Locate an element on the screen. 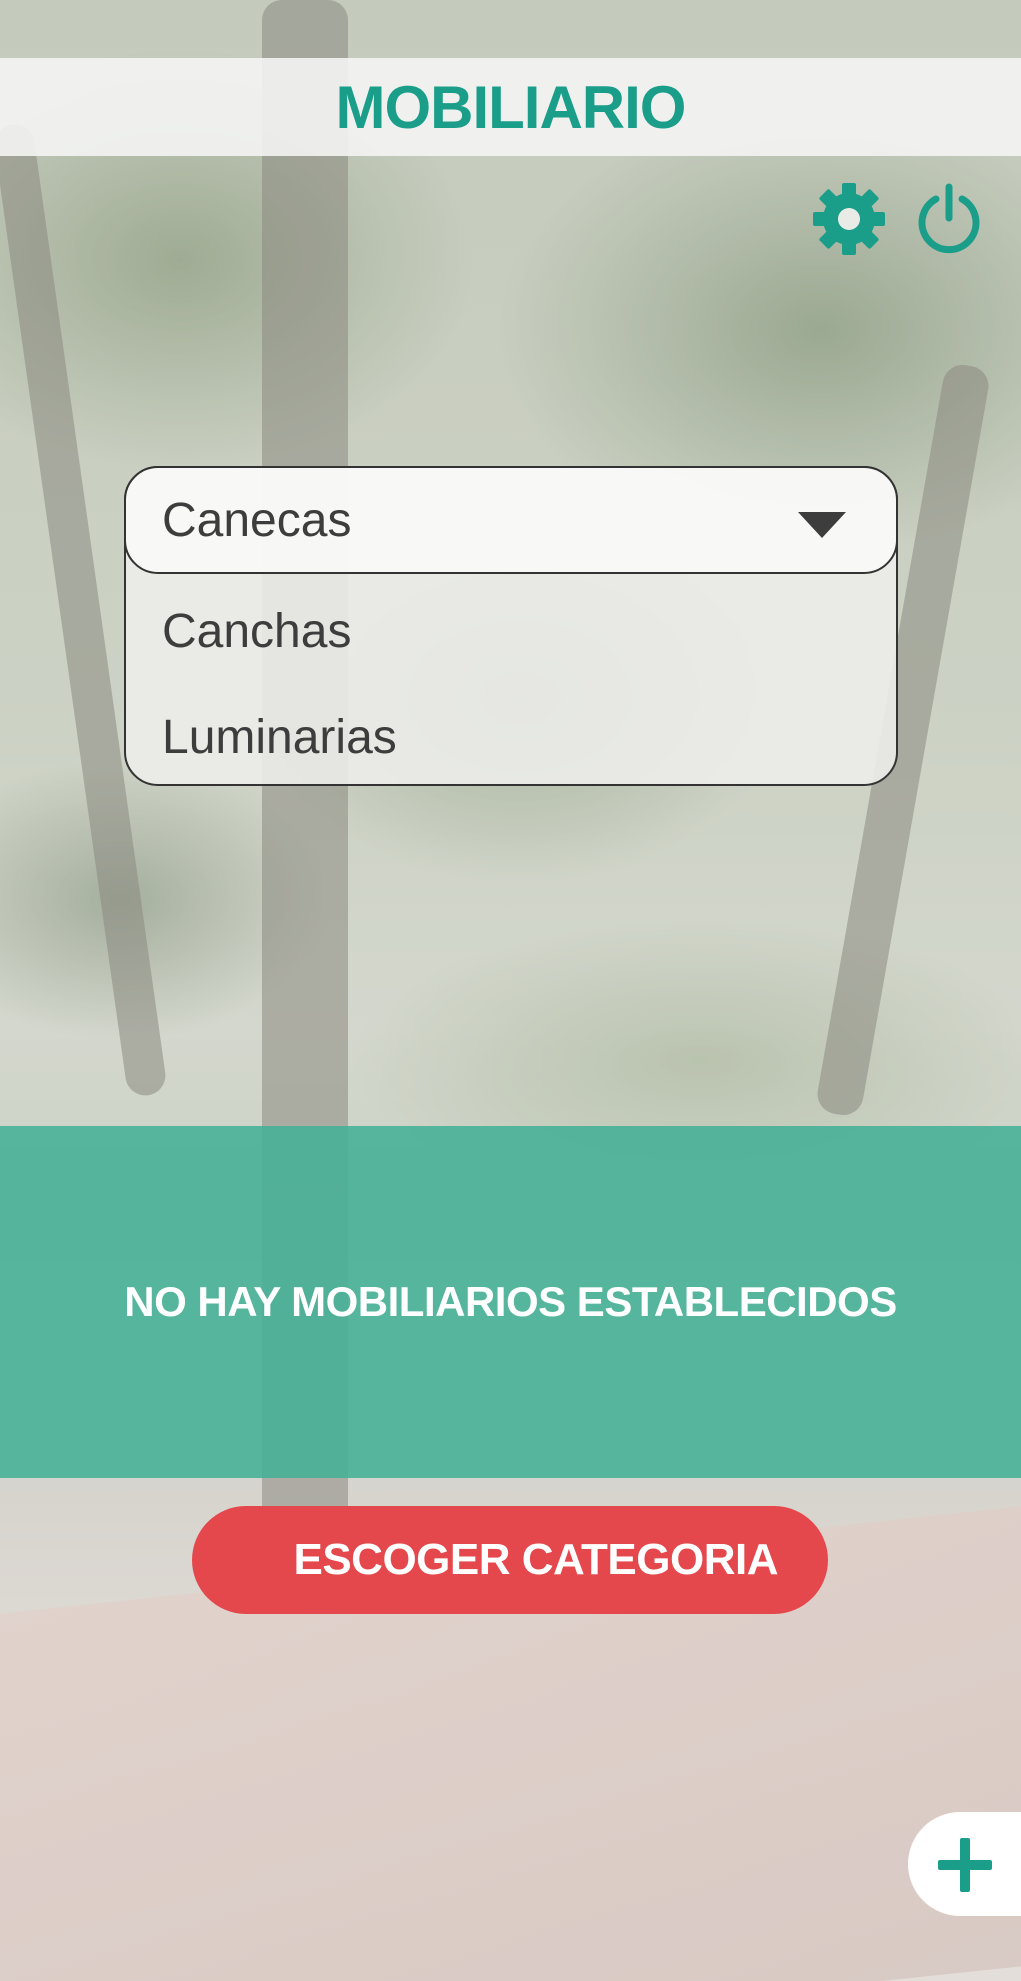 The height and width of the screenshot is (1981, 1021). app-header: MOBILIARIO is located at coordinates (510, 107).